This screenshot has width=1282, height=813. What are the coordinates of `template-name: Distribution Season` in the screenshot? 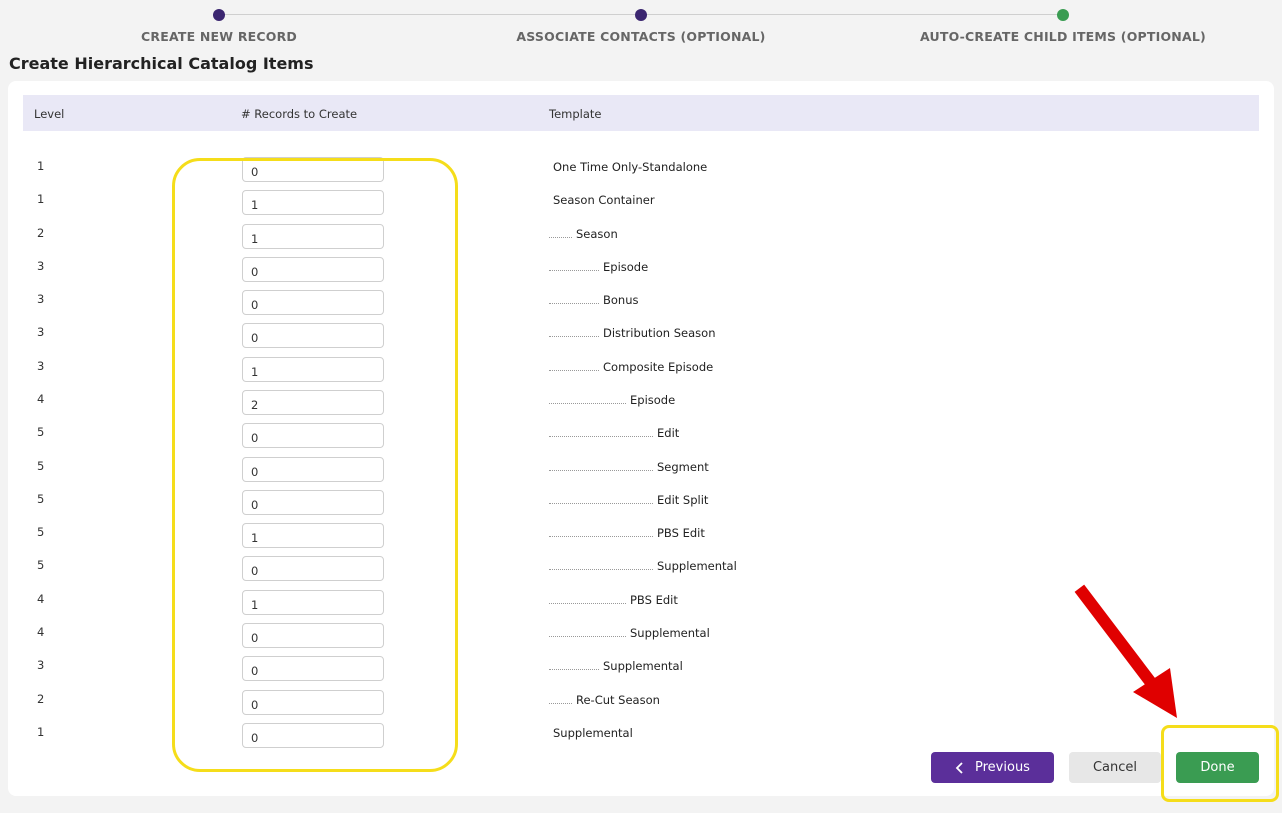 It's located at (659, 333).